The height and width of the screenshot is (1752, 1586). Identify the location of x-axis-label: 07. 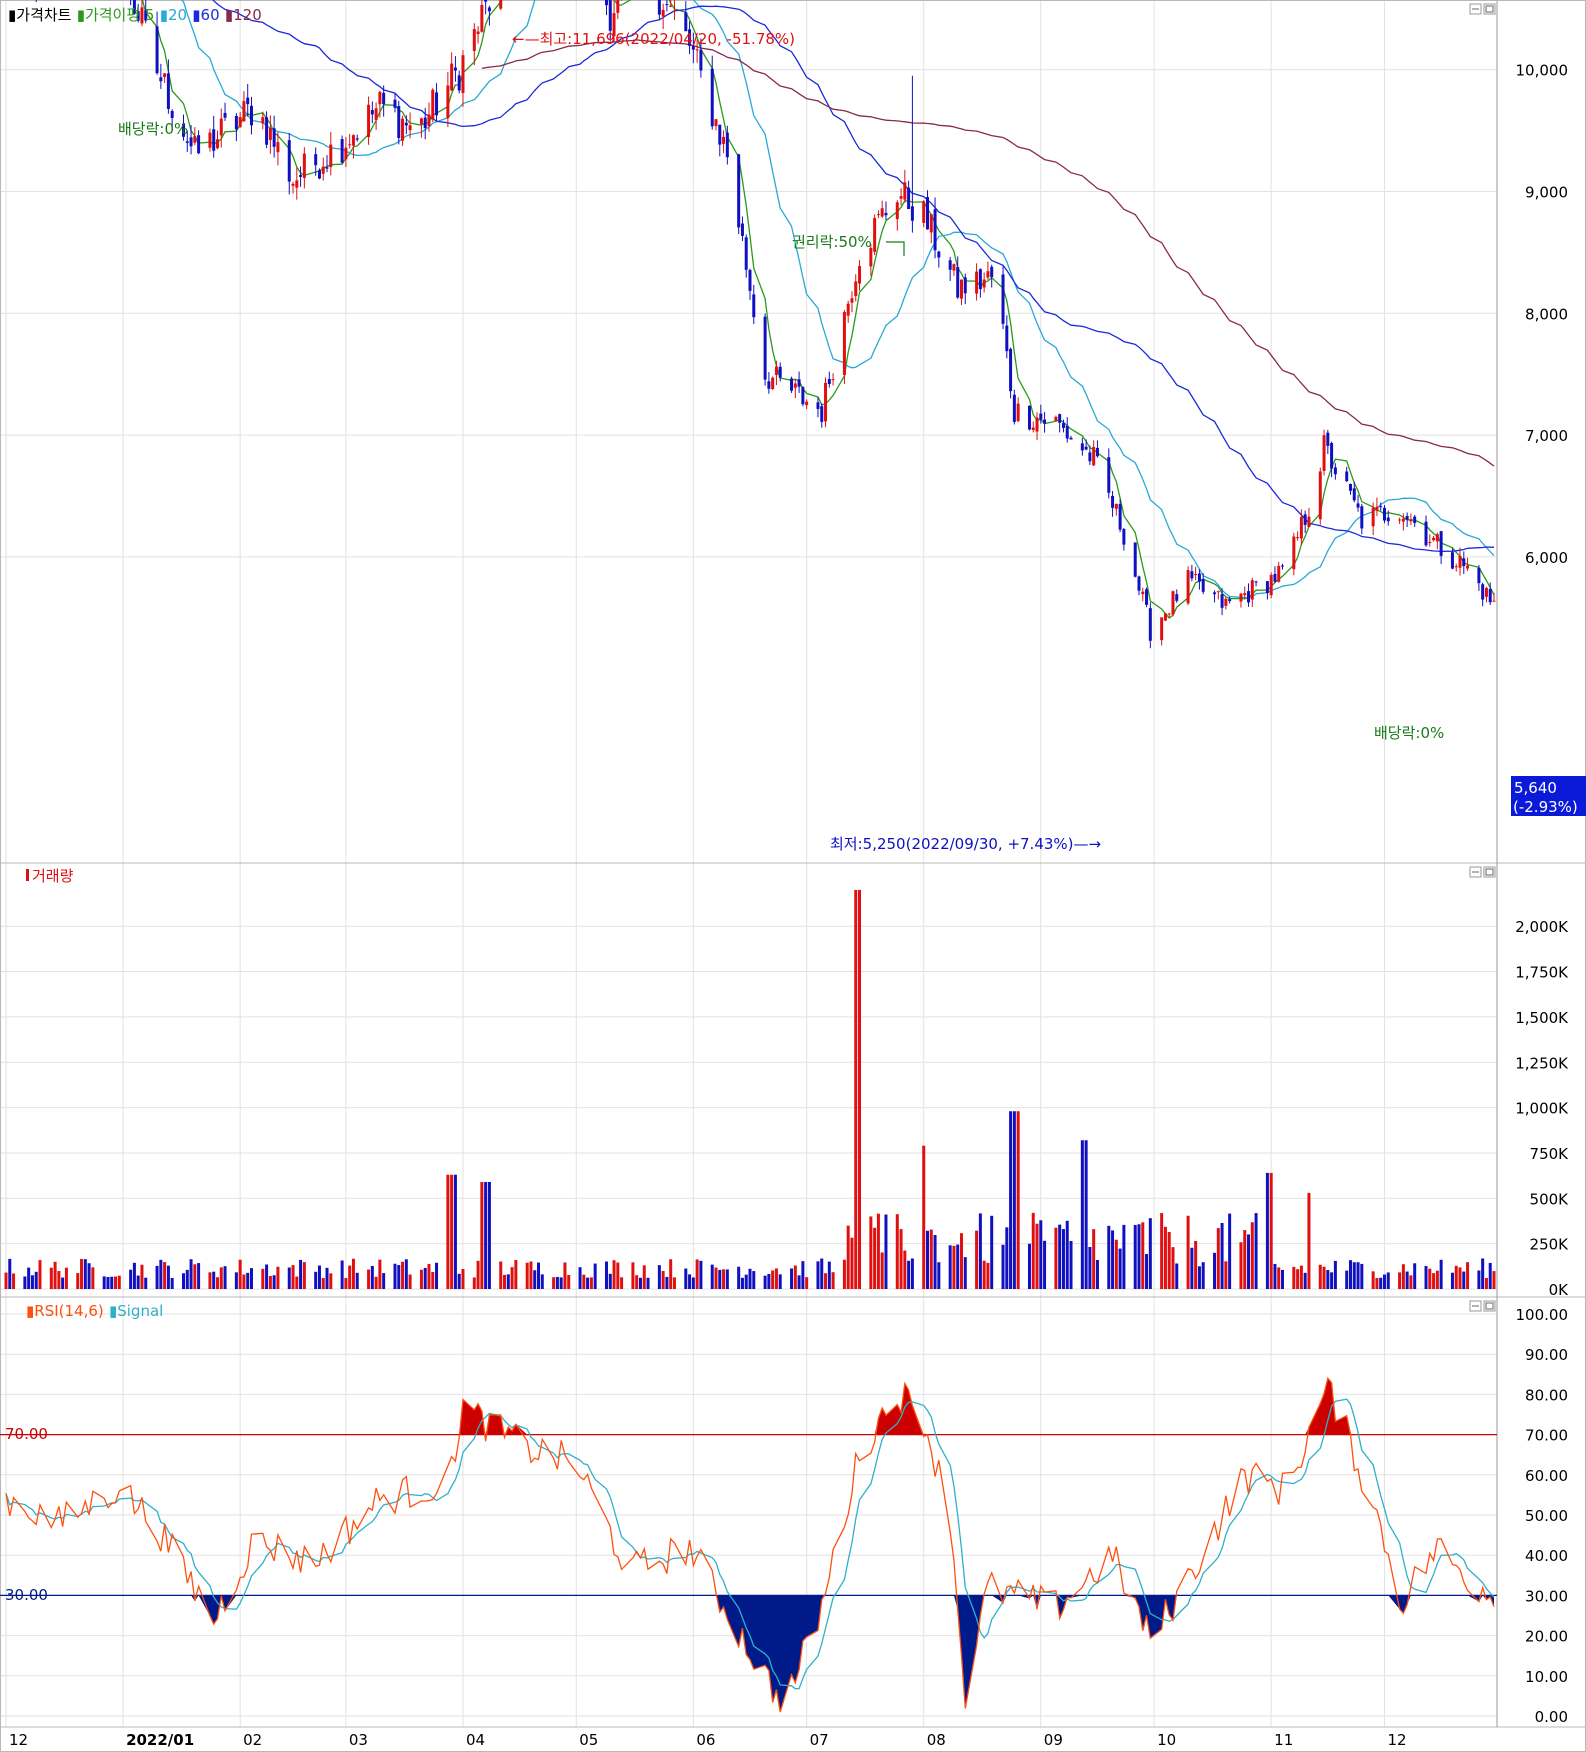
(819, 1740).